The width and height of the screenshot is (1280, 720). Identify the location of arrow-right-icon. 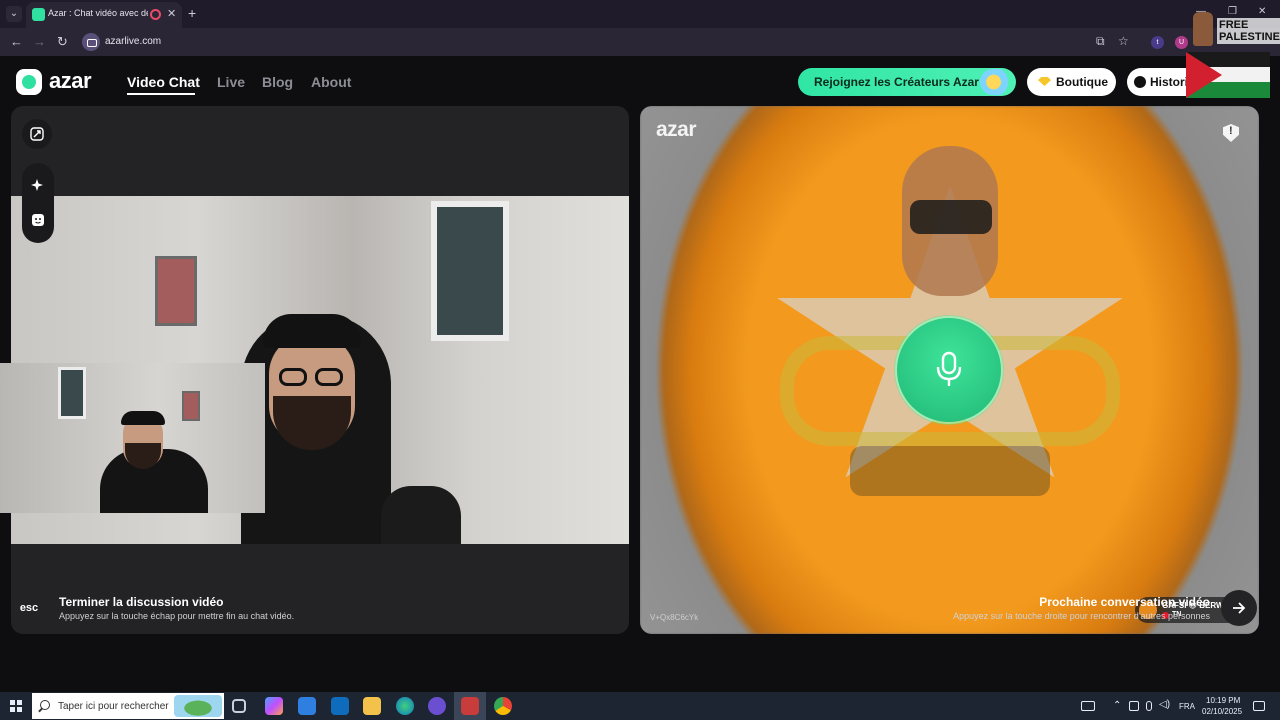
(1239, 608).